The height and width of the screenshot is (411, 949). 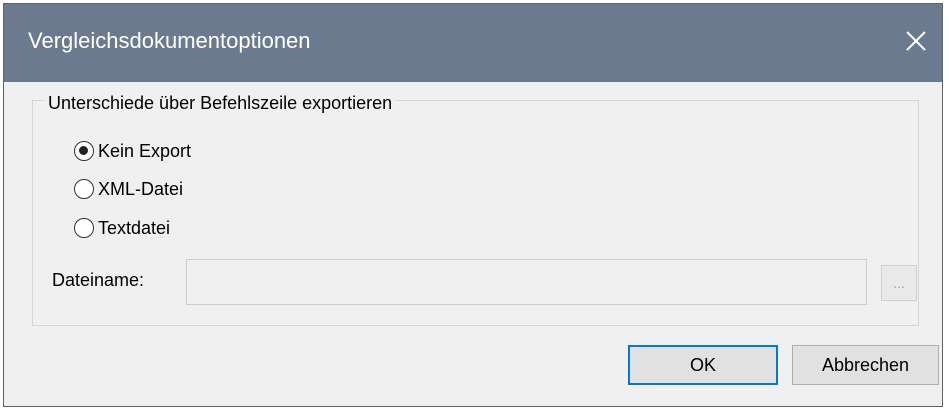 I want to click on filename-label: Dateiname:, so click(x=98, y=280).